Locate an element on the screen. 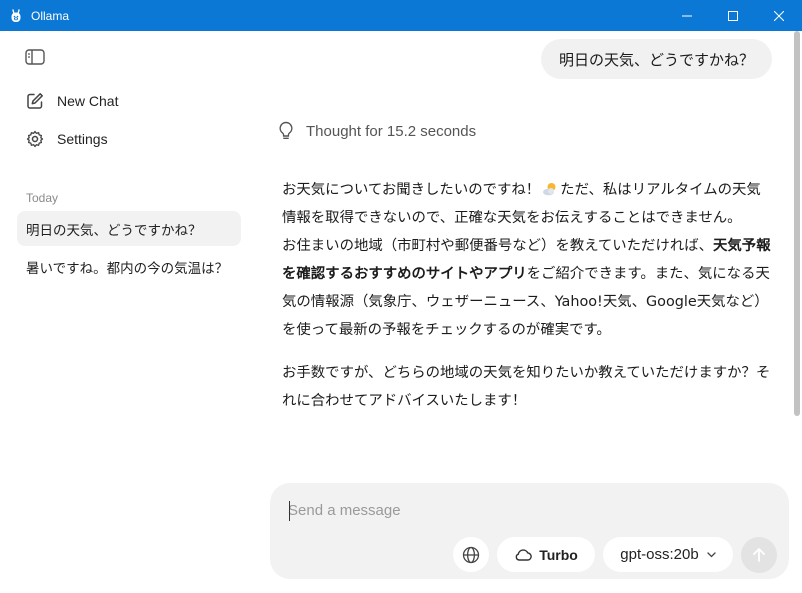  message-input is located at coordinates (528, 510).